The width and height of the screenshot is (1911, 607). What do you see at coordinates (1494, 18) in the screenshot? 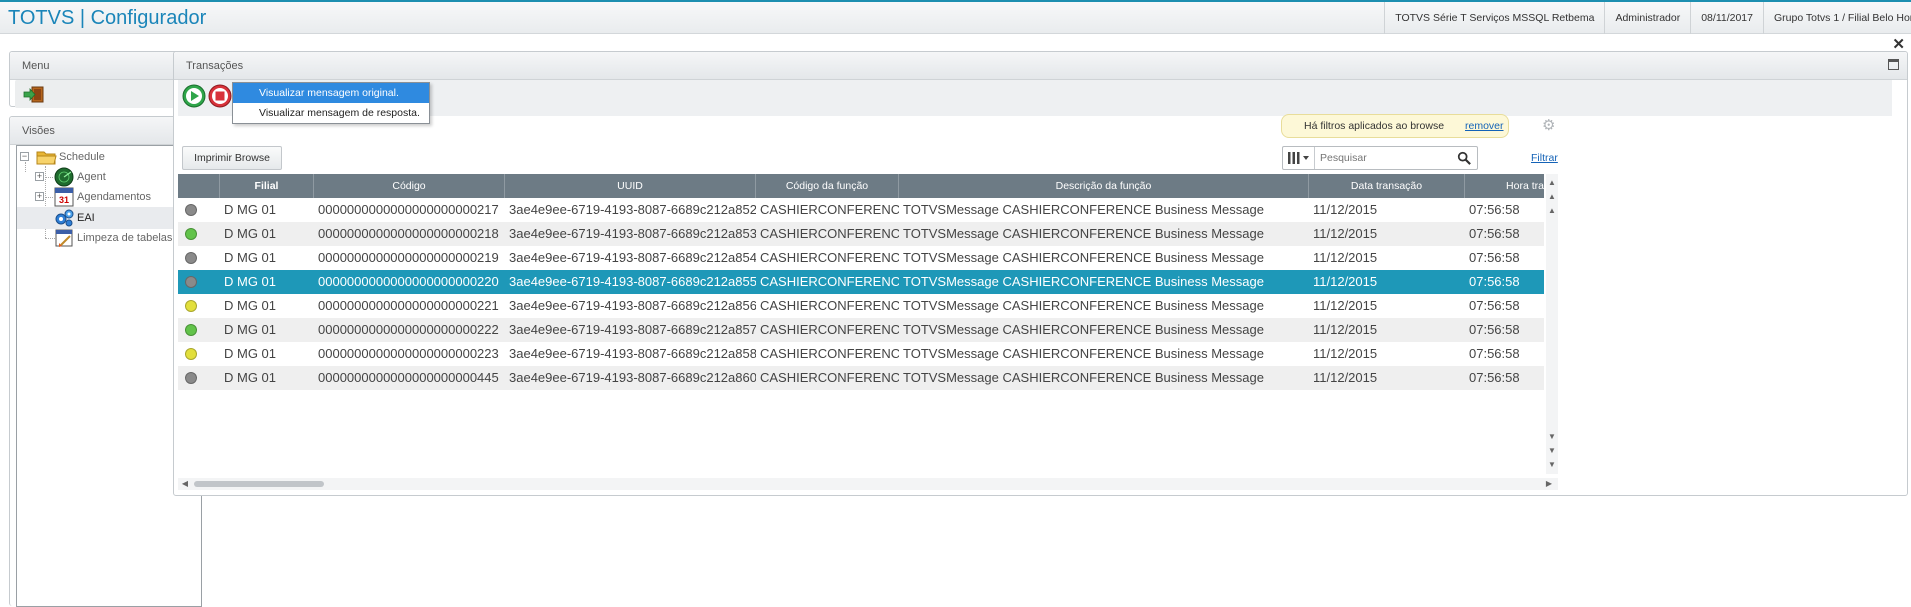
I see `environment-label: TOTVS Série T Serviços MSSQL Retbema` at bounding box center [1494, 18].